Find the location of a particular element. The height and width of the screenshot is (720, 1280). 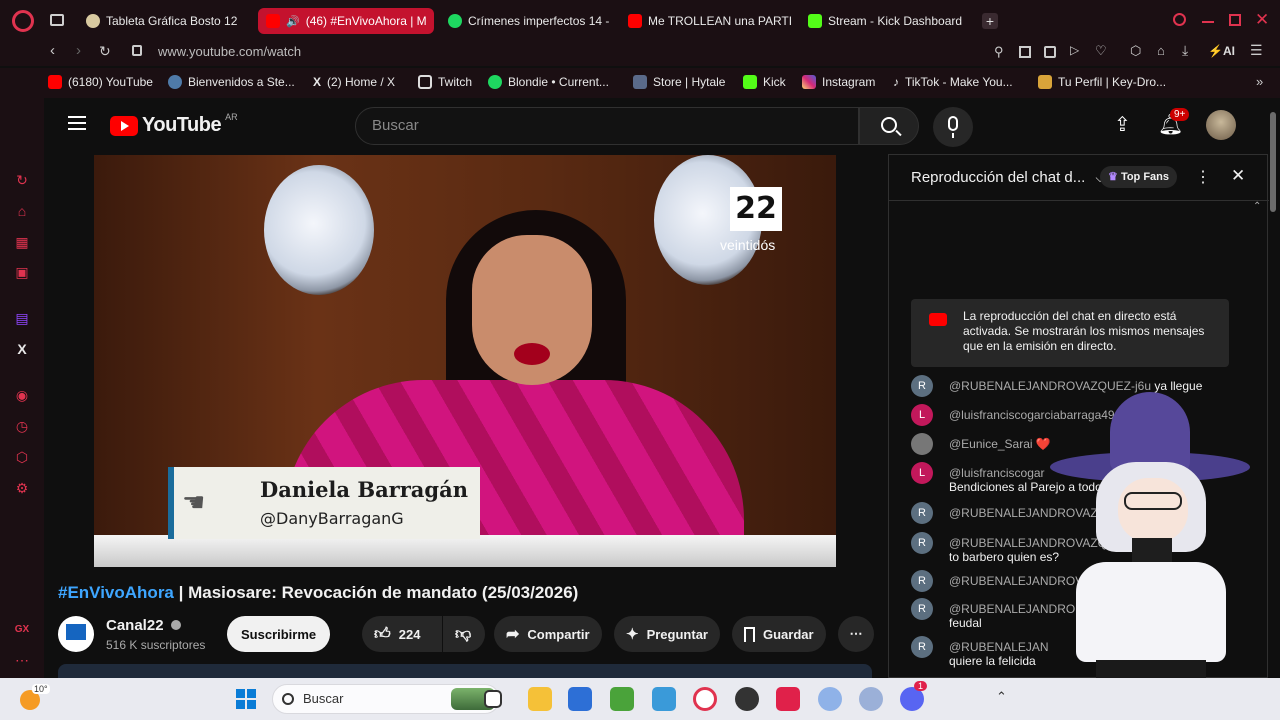

chat-title: Reproducción del chat d... ⌵ is located at coordinates (1008, 177).